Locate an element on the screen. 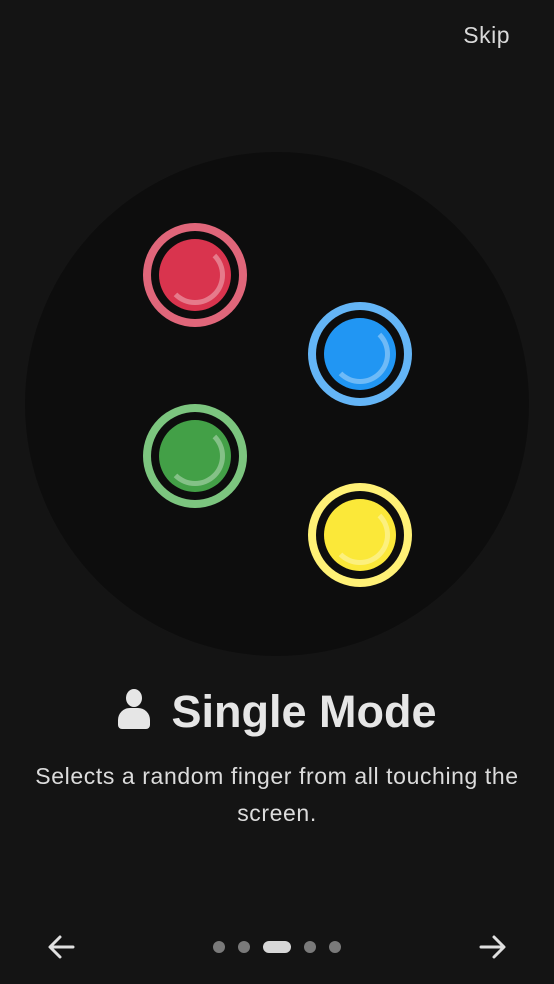 The image size is (554, 984). skip-button: Skip is located at coordinates (486, 35).